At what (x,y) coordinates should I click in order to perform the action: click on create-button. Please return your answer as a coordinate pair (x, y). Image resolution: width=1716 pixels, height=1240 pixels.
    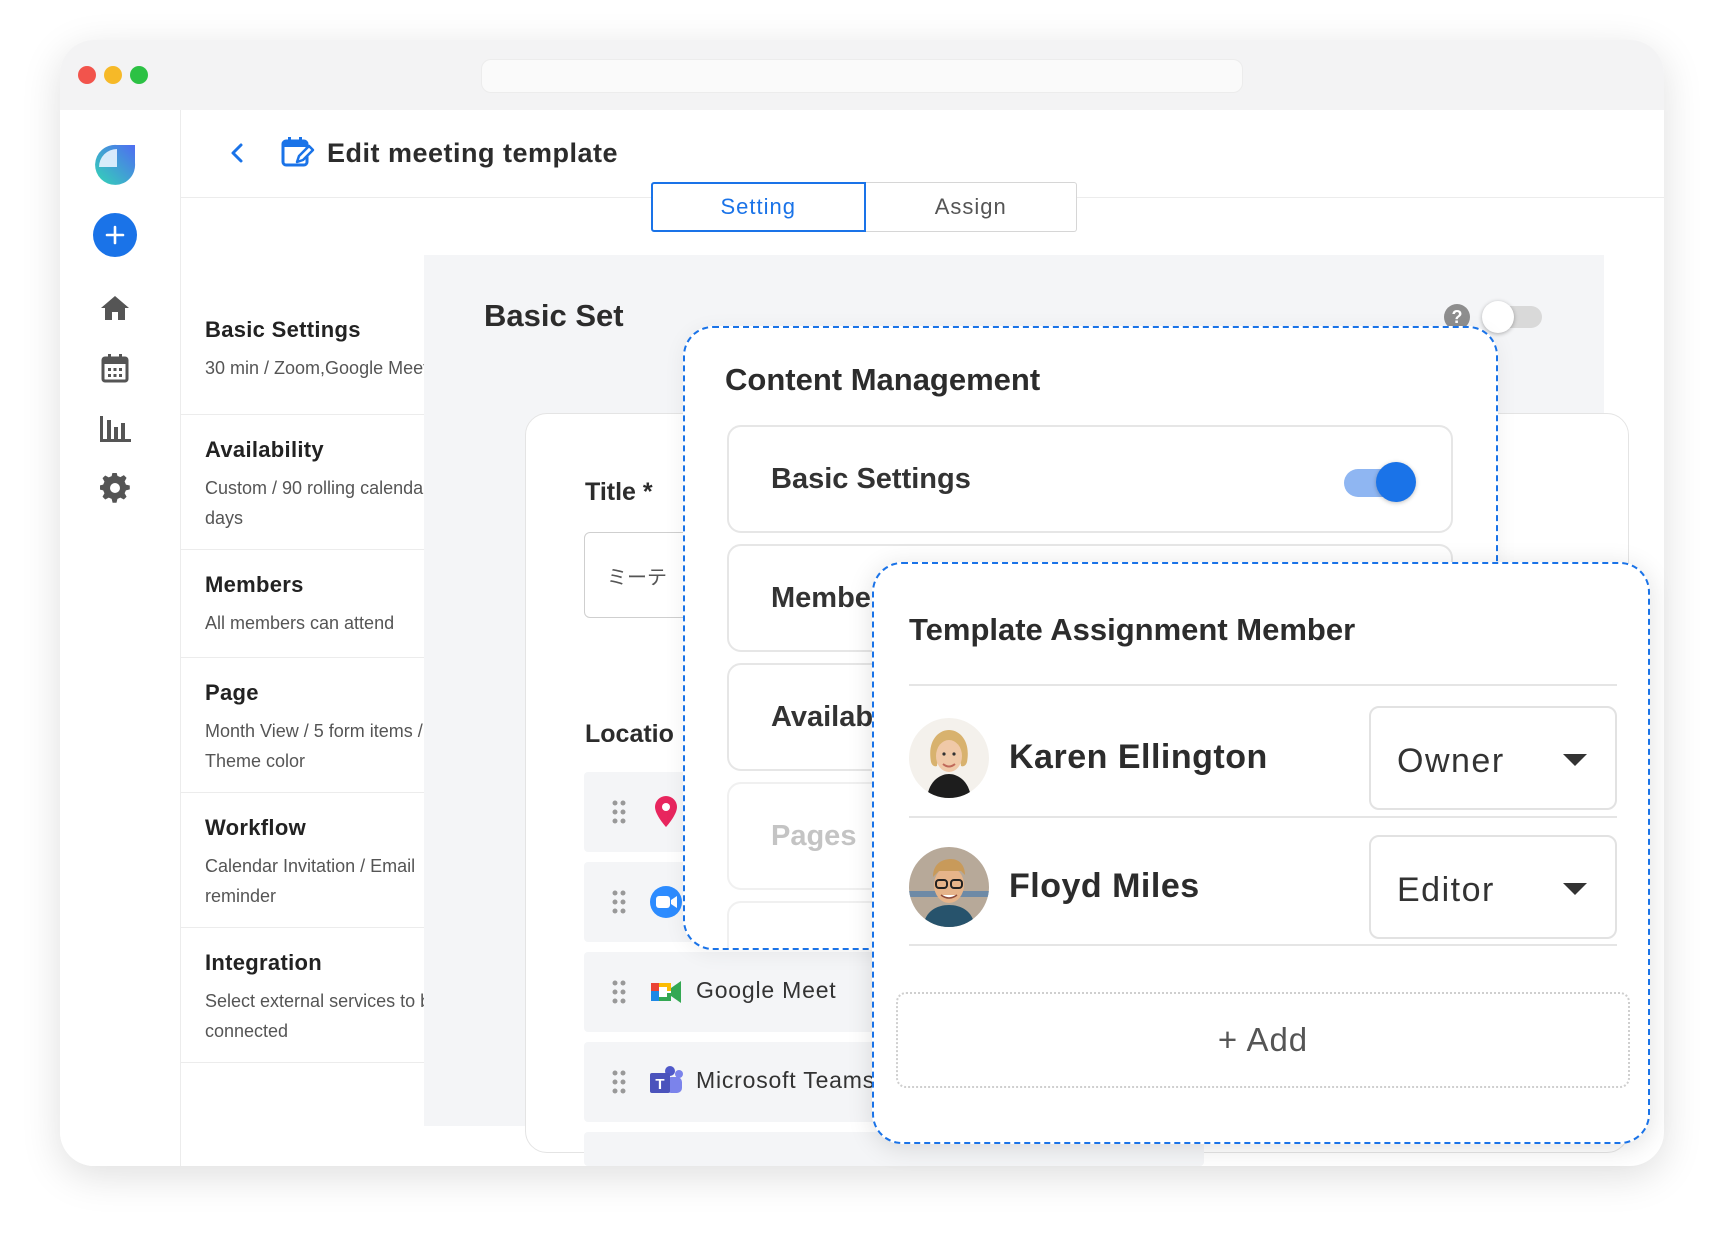
    Looking at the image, I should click on (115, 235).